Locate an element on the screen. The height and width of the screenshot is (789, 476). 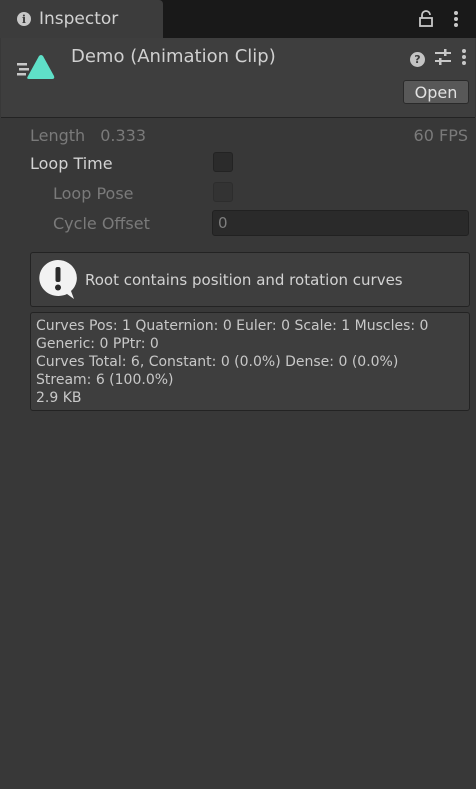
inspector-header: Demo (Animation Clip) ? Open is located at coordinates (238, 78).